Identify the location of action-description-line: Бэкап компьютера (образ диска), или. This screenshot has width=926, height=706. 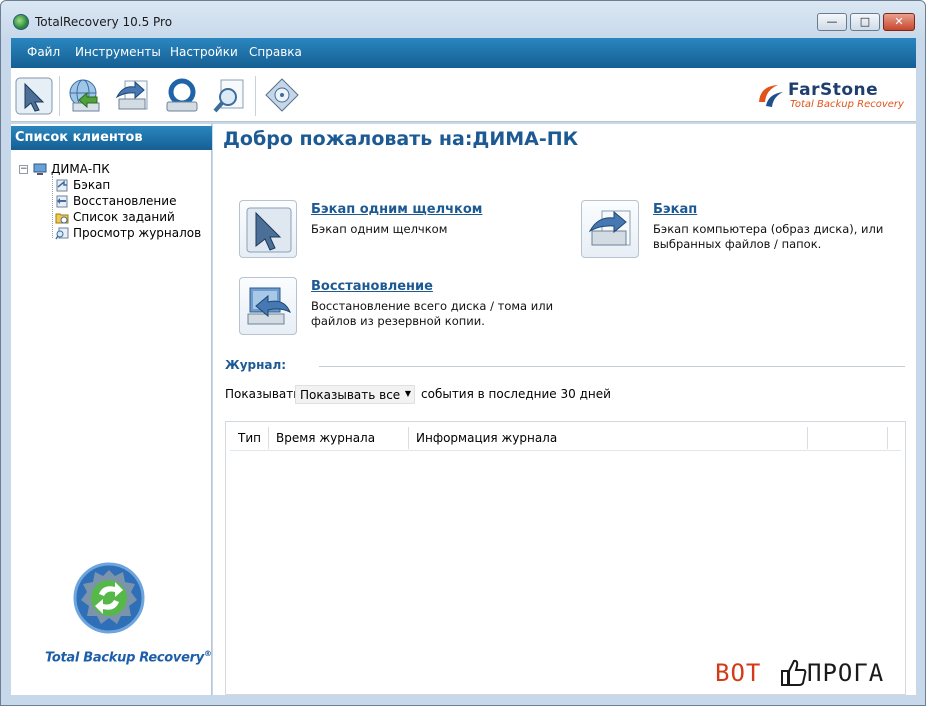
(768, 229).